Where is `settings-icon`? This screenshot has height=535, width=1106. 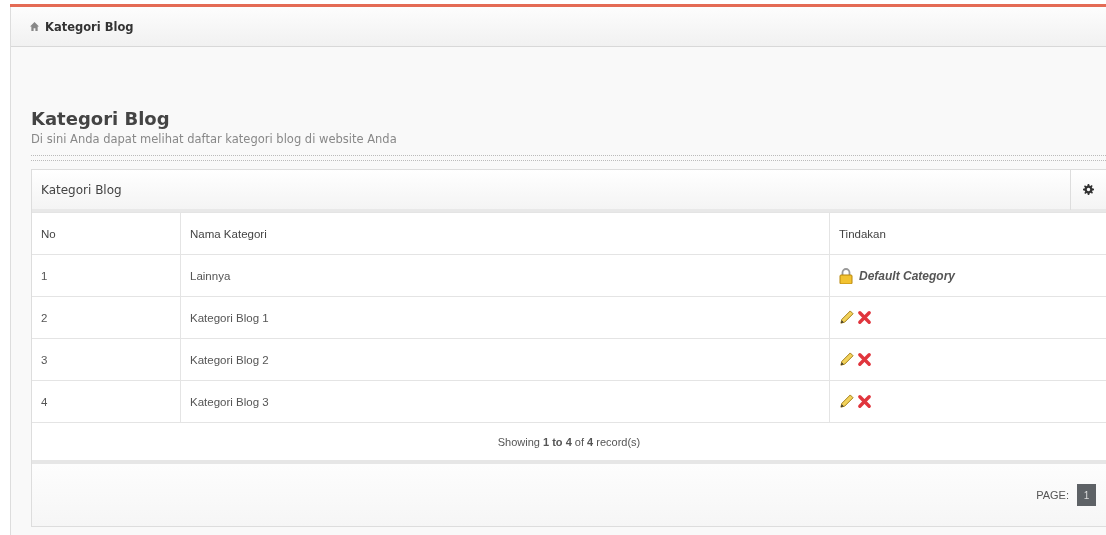
settings-icon is located at coordinates (1088, 189).